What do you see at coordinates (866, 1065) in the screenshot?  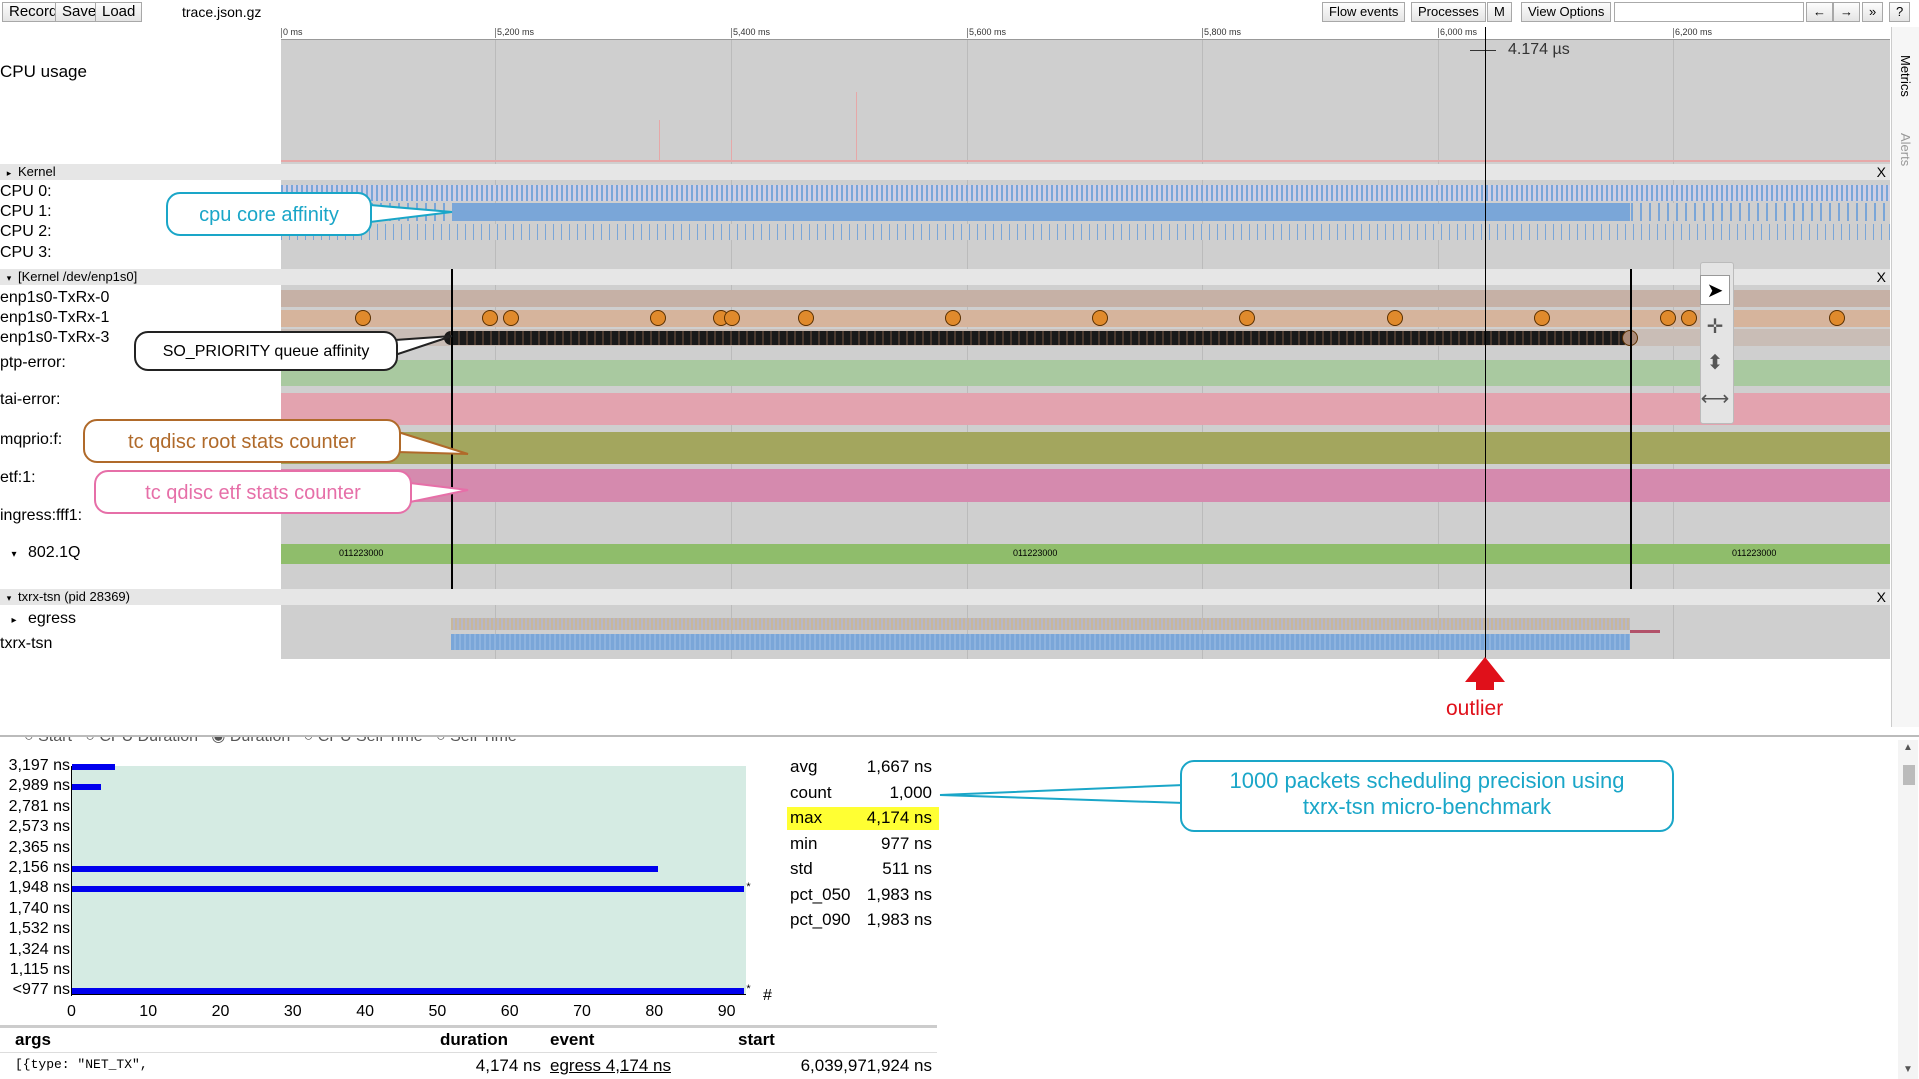 I see `row-start: 6,039,971,924 ns` at bounding box center [866, 1065].